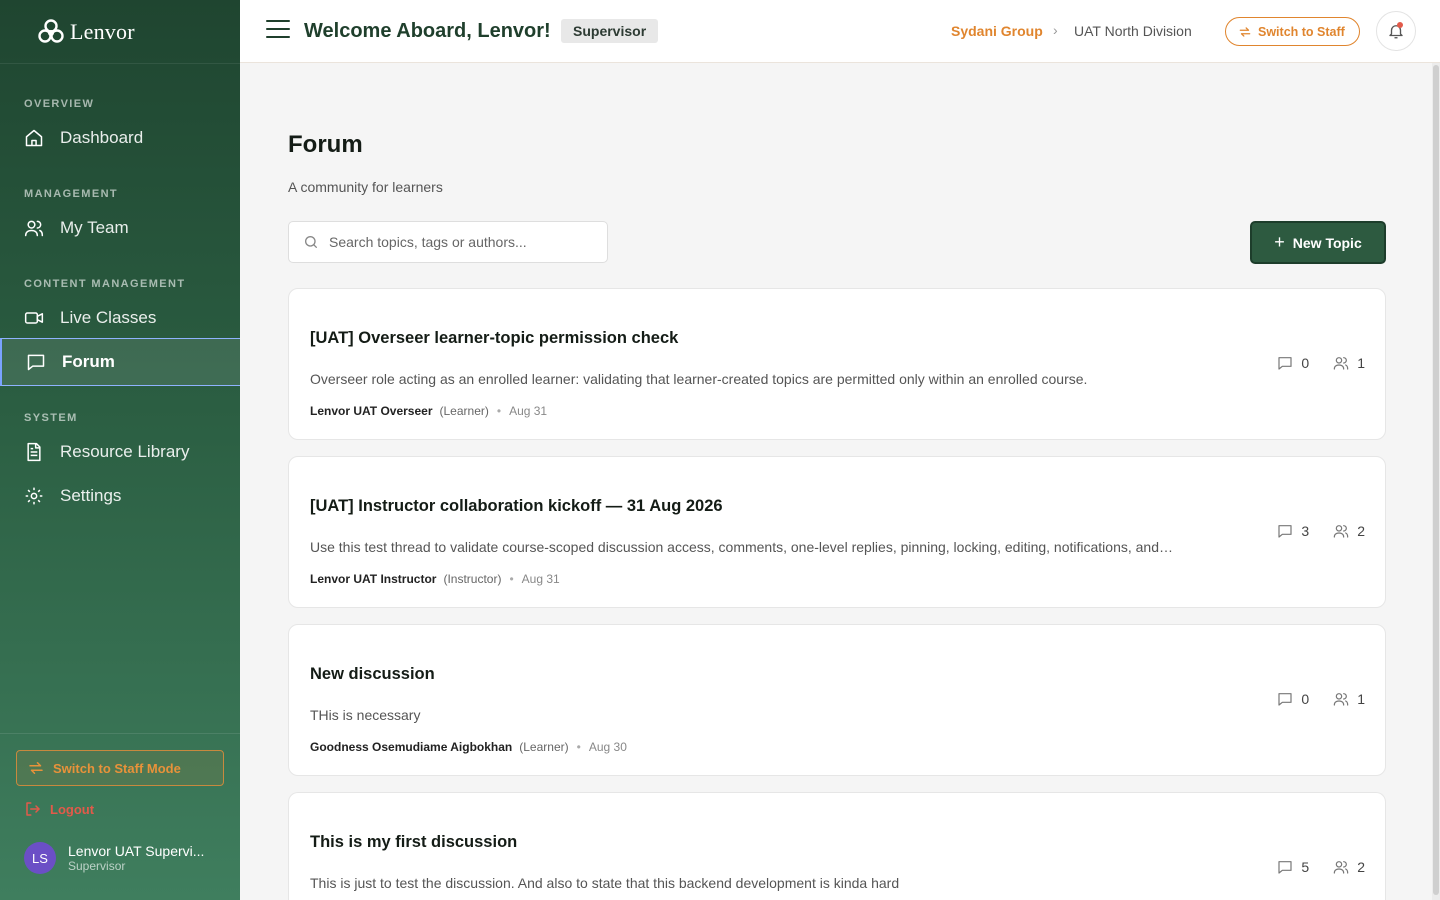 Image resolution: width=1440 pixels, height=900 pixels. I want to click on sidebar-item-settings: Settings, so click(120, 496).